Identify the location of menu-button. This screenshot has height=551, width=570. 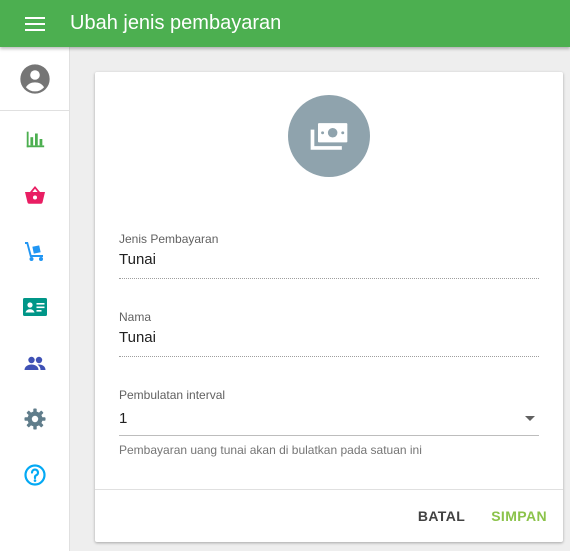
(35, 23).